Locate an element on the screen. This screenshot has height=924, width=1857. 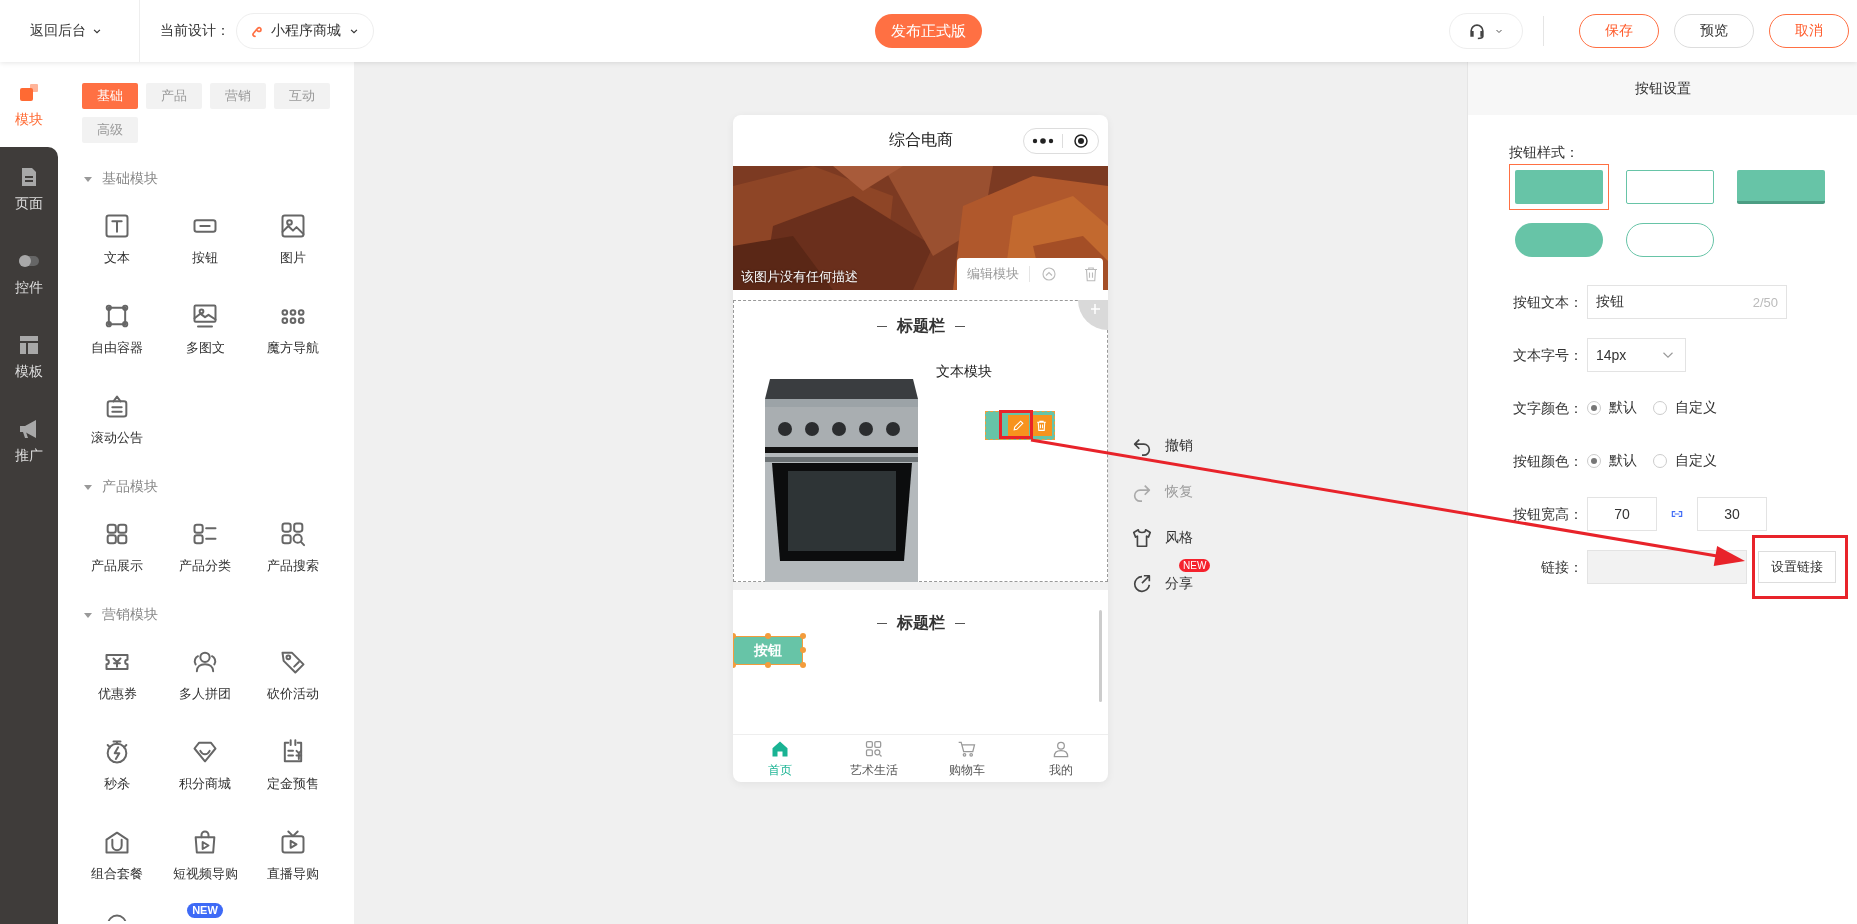
cart-icon is located at coordinates (967, 749).